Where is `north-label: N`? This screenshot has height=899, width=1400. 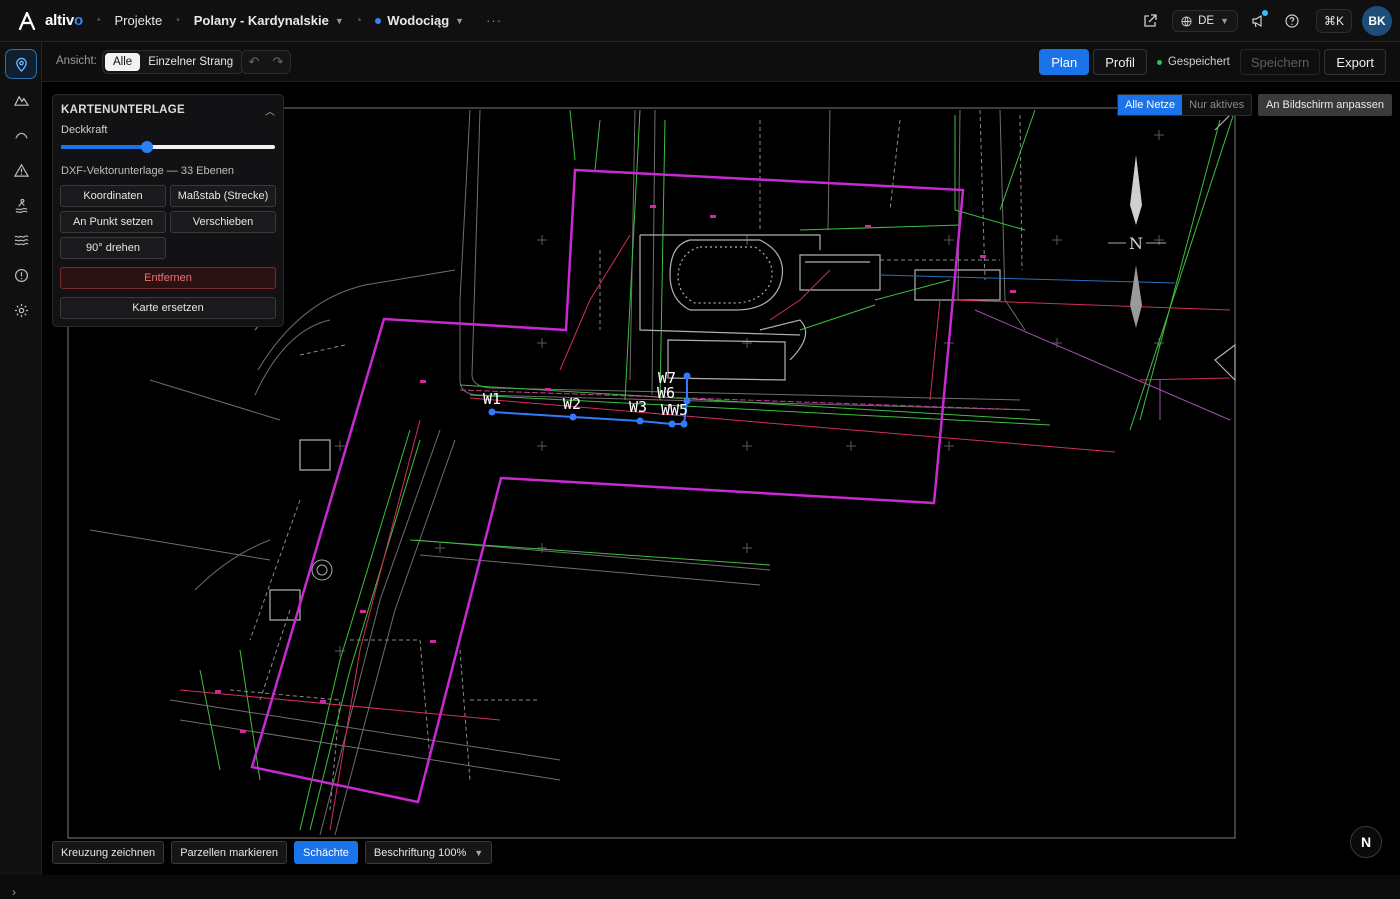
north-label: N is located at coordinates (1136, 243).